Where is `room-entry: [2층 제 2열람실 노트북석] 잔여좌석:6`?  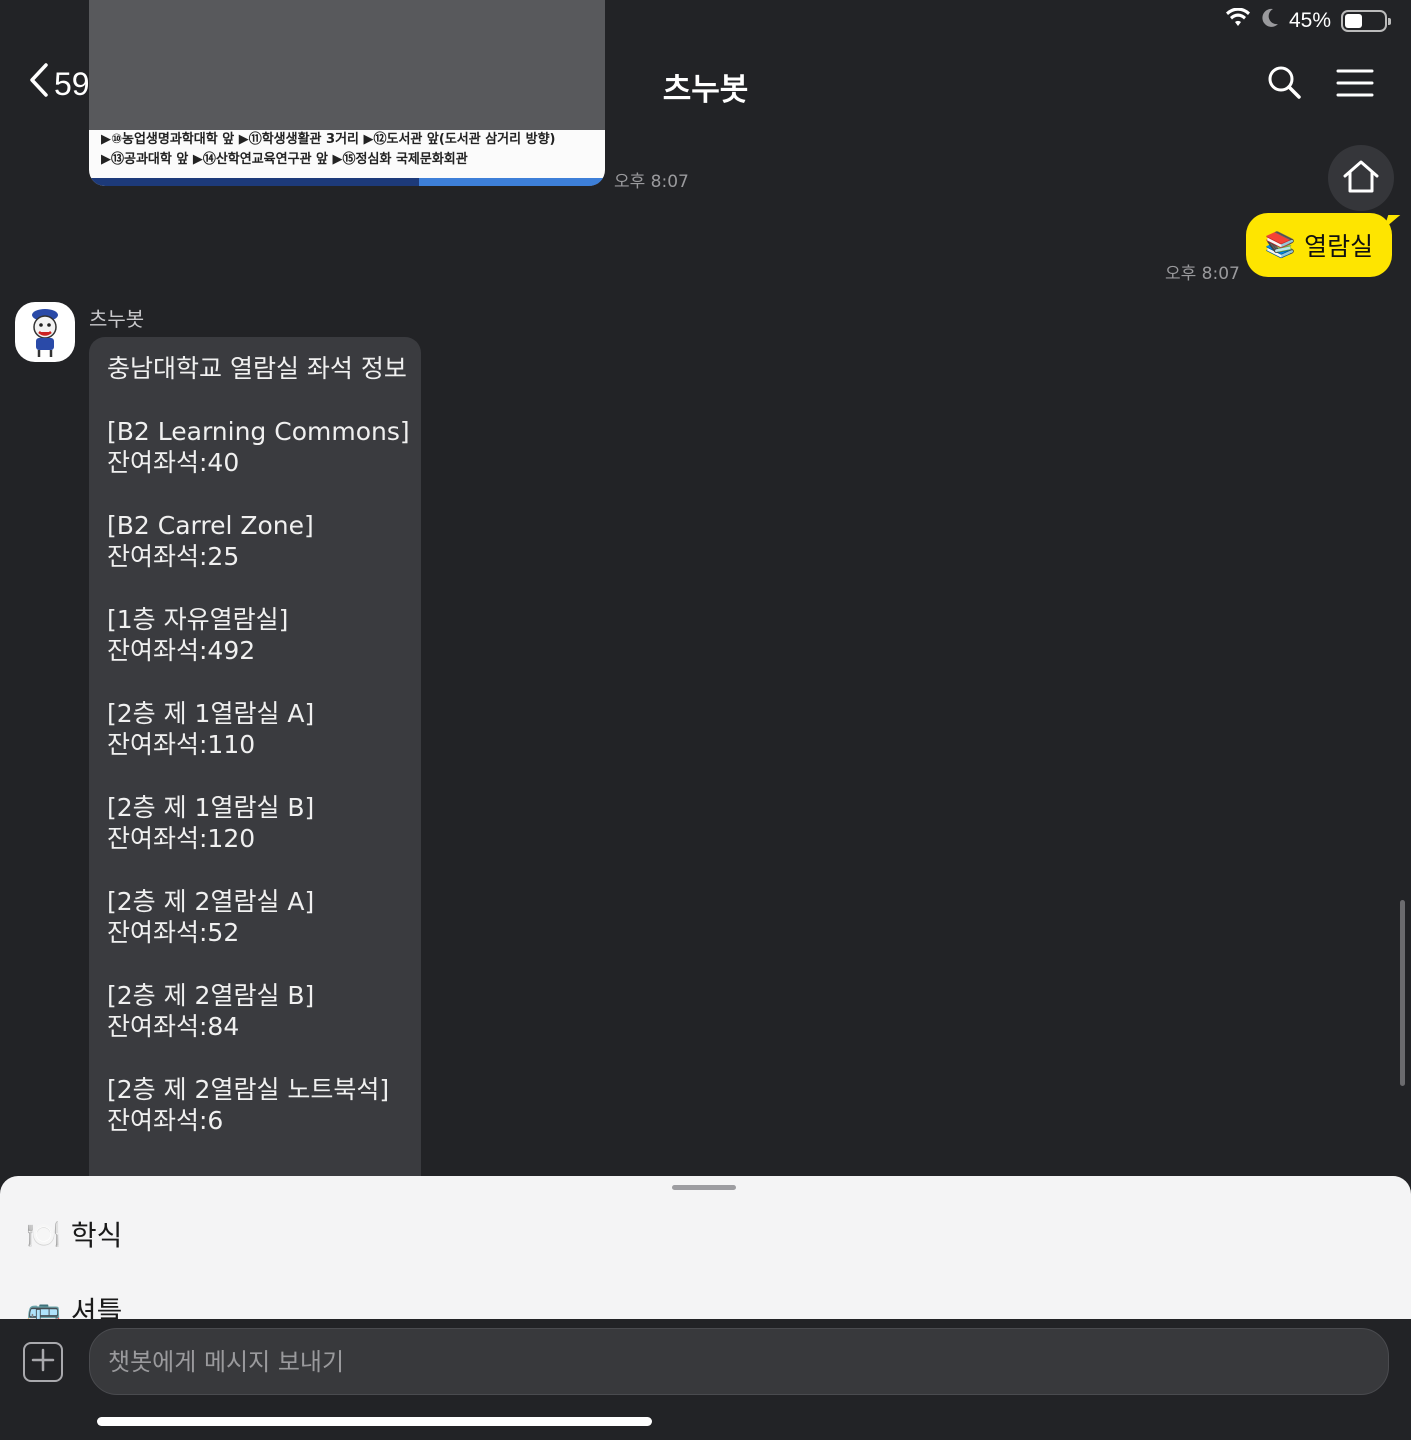
room-entry: [2층 제 2열람실 노트북석] 잔여좌석:6 is located at coordinates (255, 1105).